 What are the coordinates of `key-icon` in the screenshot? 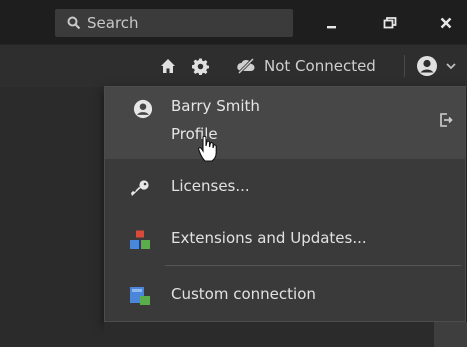 It's located at (140, 188).